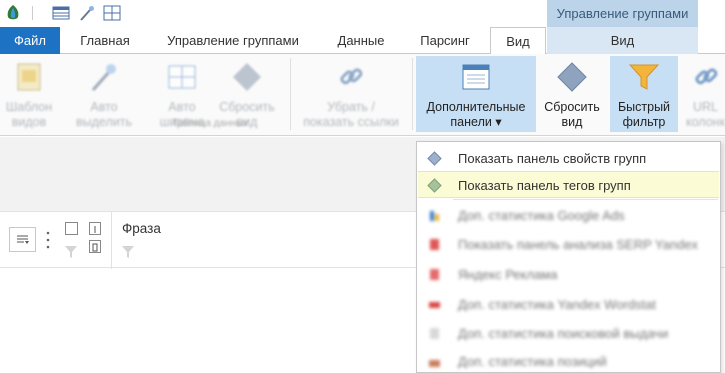 Image resolution: width=725 pixels, height=373 pixels. I want to click on grid-icon, so click(112, 13).